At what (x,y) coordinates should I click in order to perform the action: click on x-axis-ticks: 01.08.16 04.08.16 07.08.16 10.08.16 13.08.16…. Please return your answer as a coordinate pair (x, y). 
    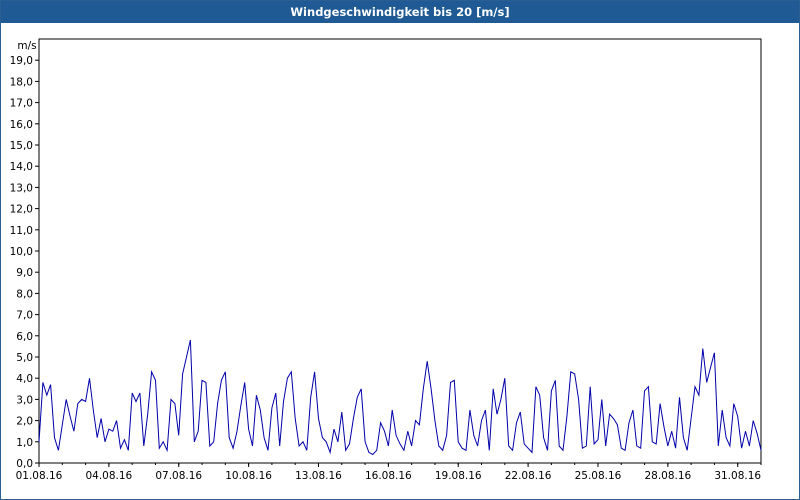
    Looking at the image, I should click on (389, 472).